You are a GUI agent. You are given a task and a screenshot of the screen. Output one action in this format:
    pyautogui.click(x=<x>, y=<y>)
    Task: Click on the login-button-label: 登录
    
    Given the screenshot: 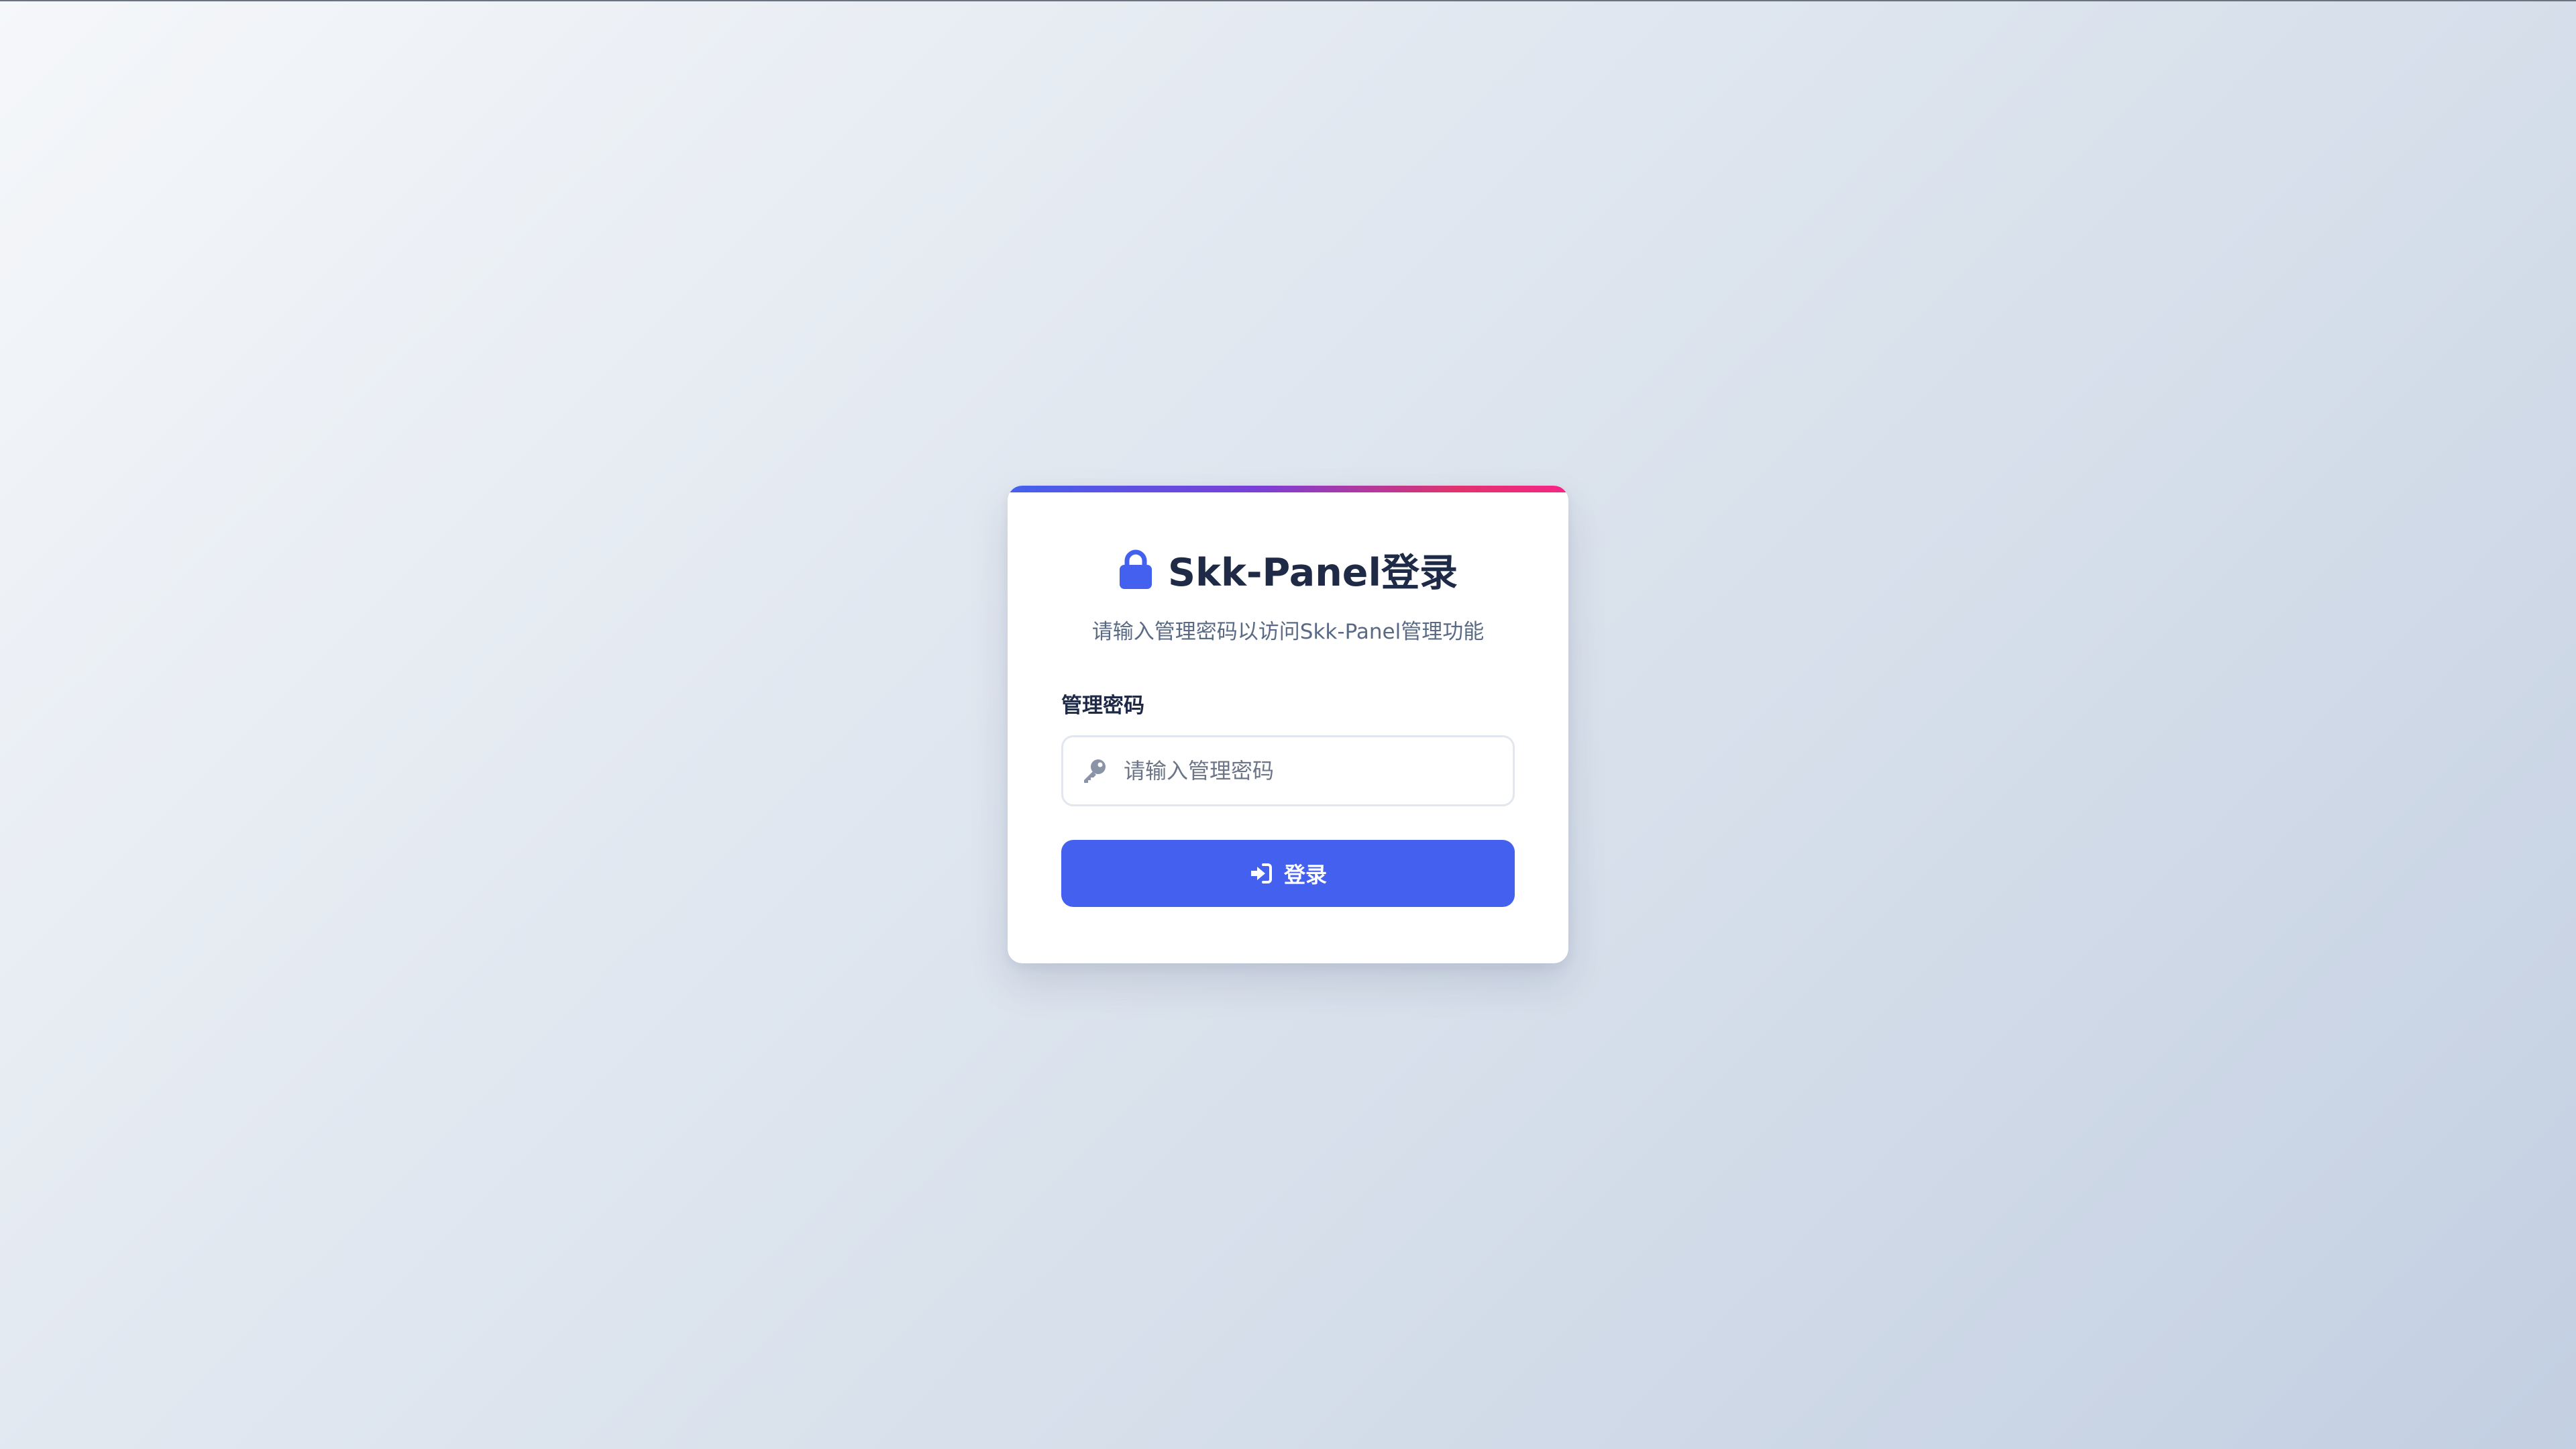 What is the action you would take?
    pyautogui.click(x=1305, y=875)
    